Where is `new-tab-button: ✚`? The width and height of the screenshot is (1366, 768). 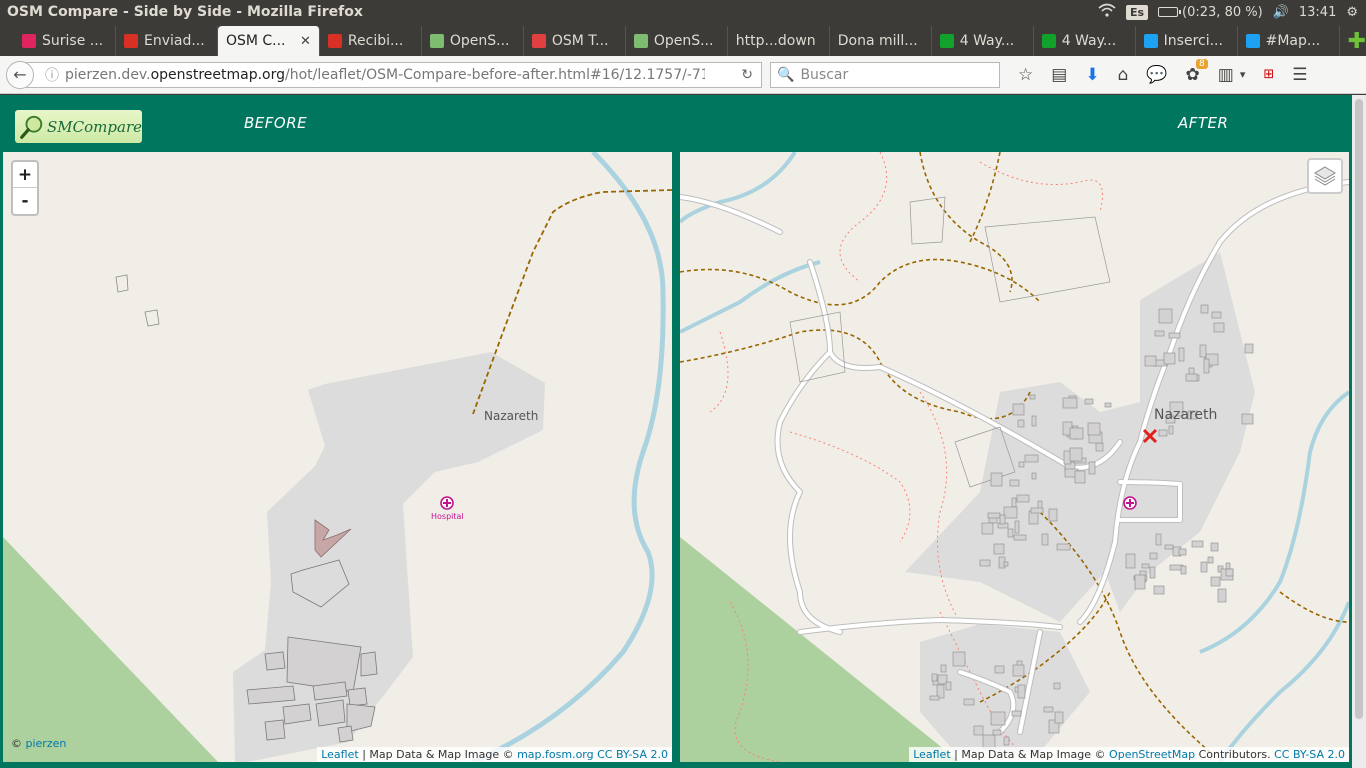
new-tab-button: ✚ is located at coordinates (1357, 42).